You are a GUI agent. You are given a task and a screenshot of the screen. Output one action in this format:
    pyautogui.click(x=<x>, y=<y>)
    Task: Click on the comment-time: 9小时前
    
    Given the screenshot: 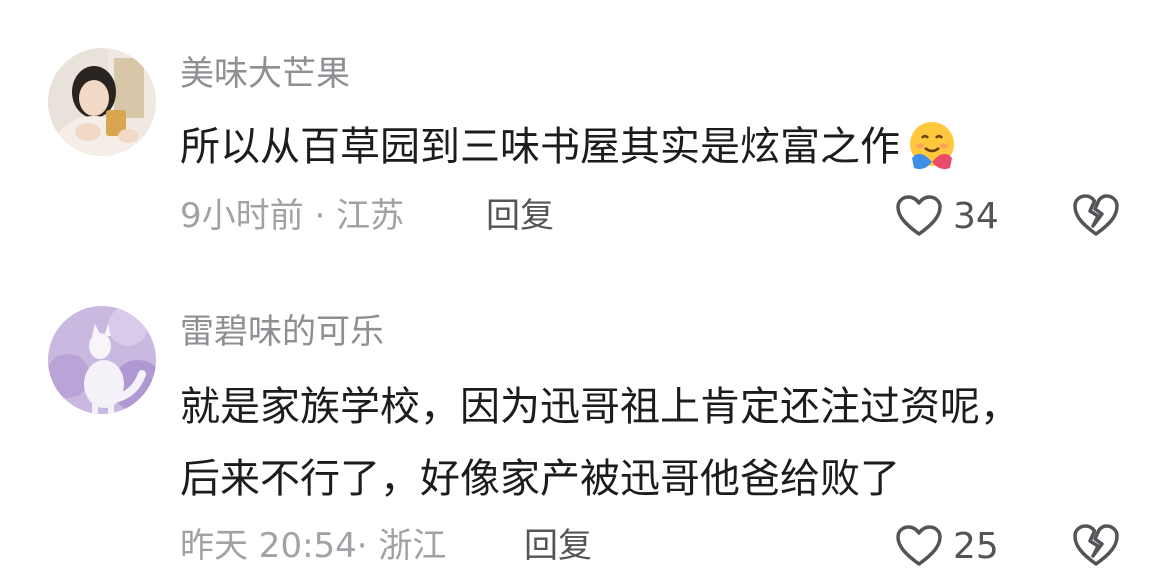 What is the action you would take?
    pyautogui.click(x=242, y=216)
    